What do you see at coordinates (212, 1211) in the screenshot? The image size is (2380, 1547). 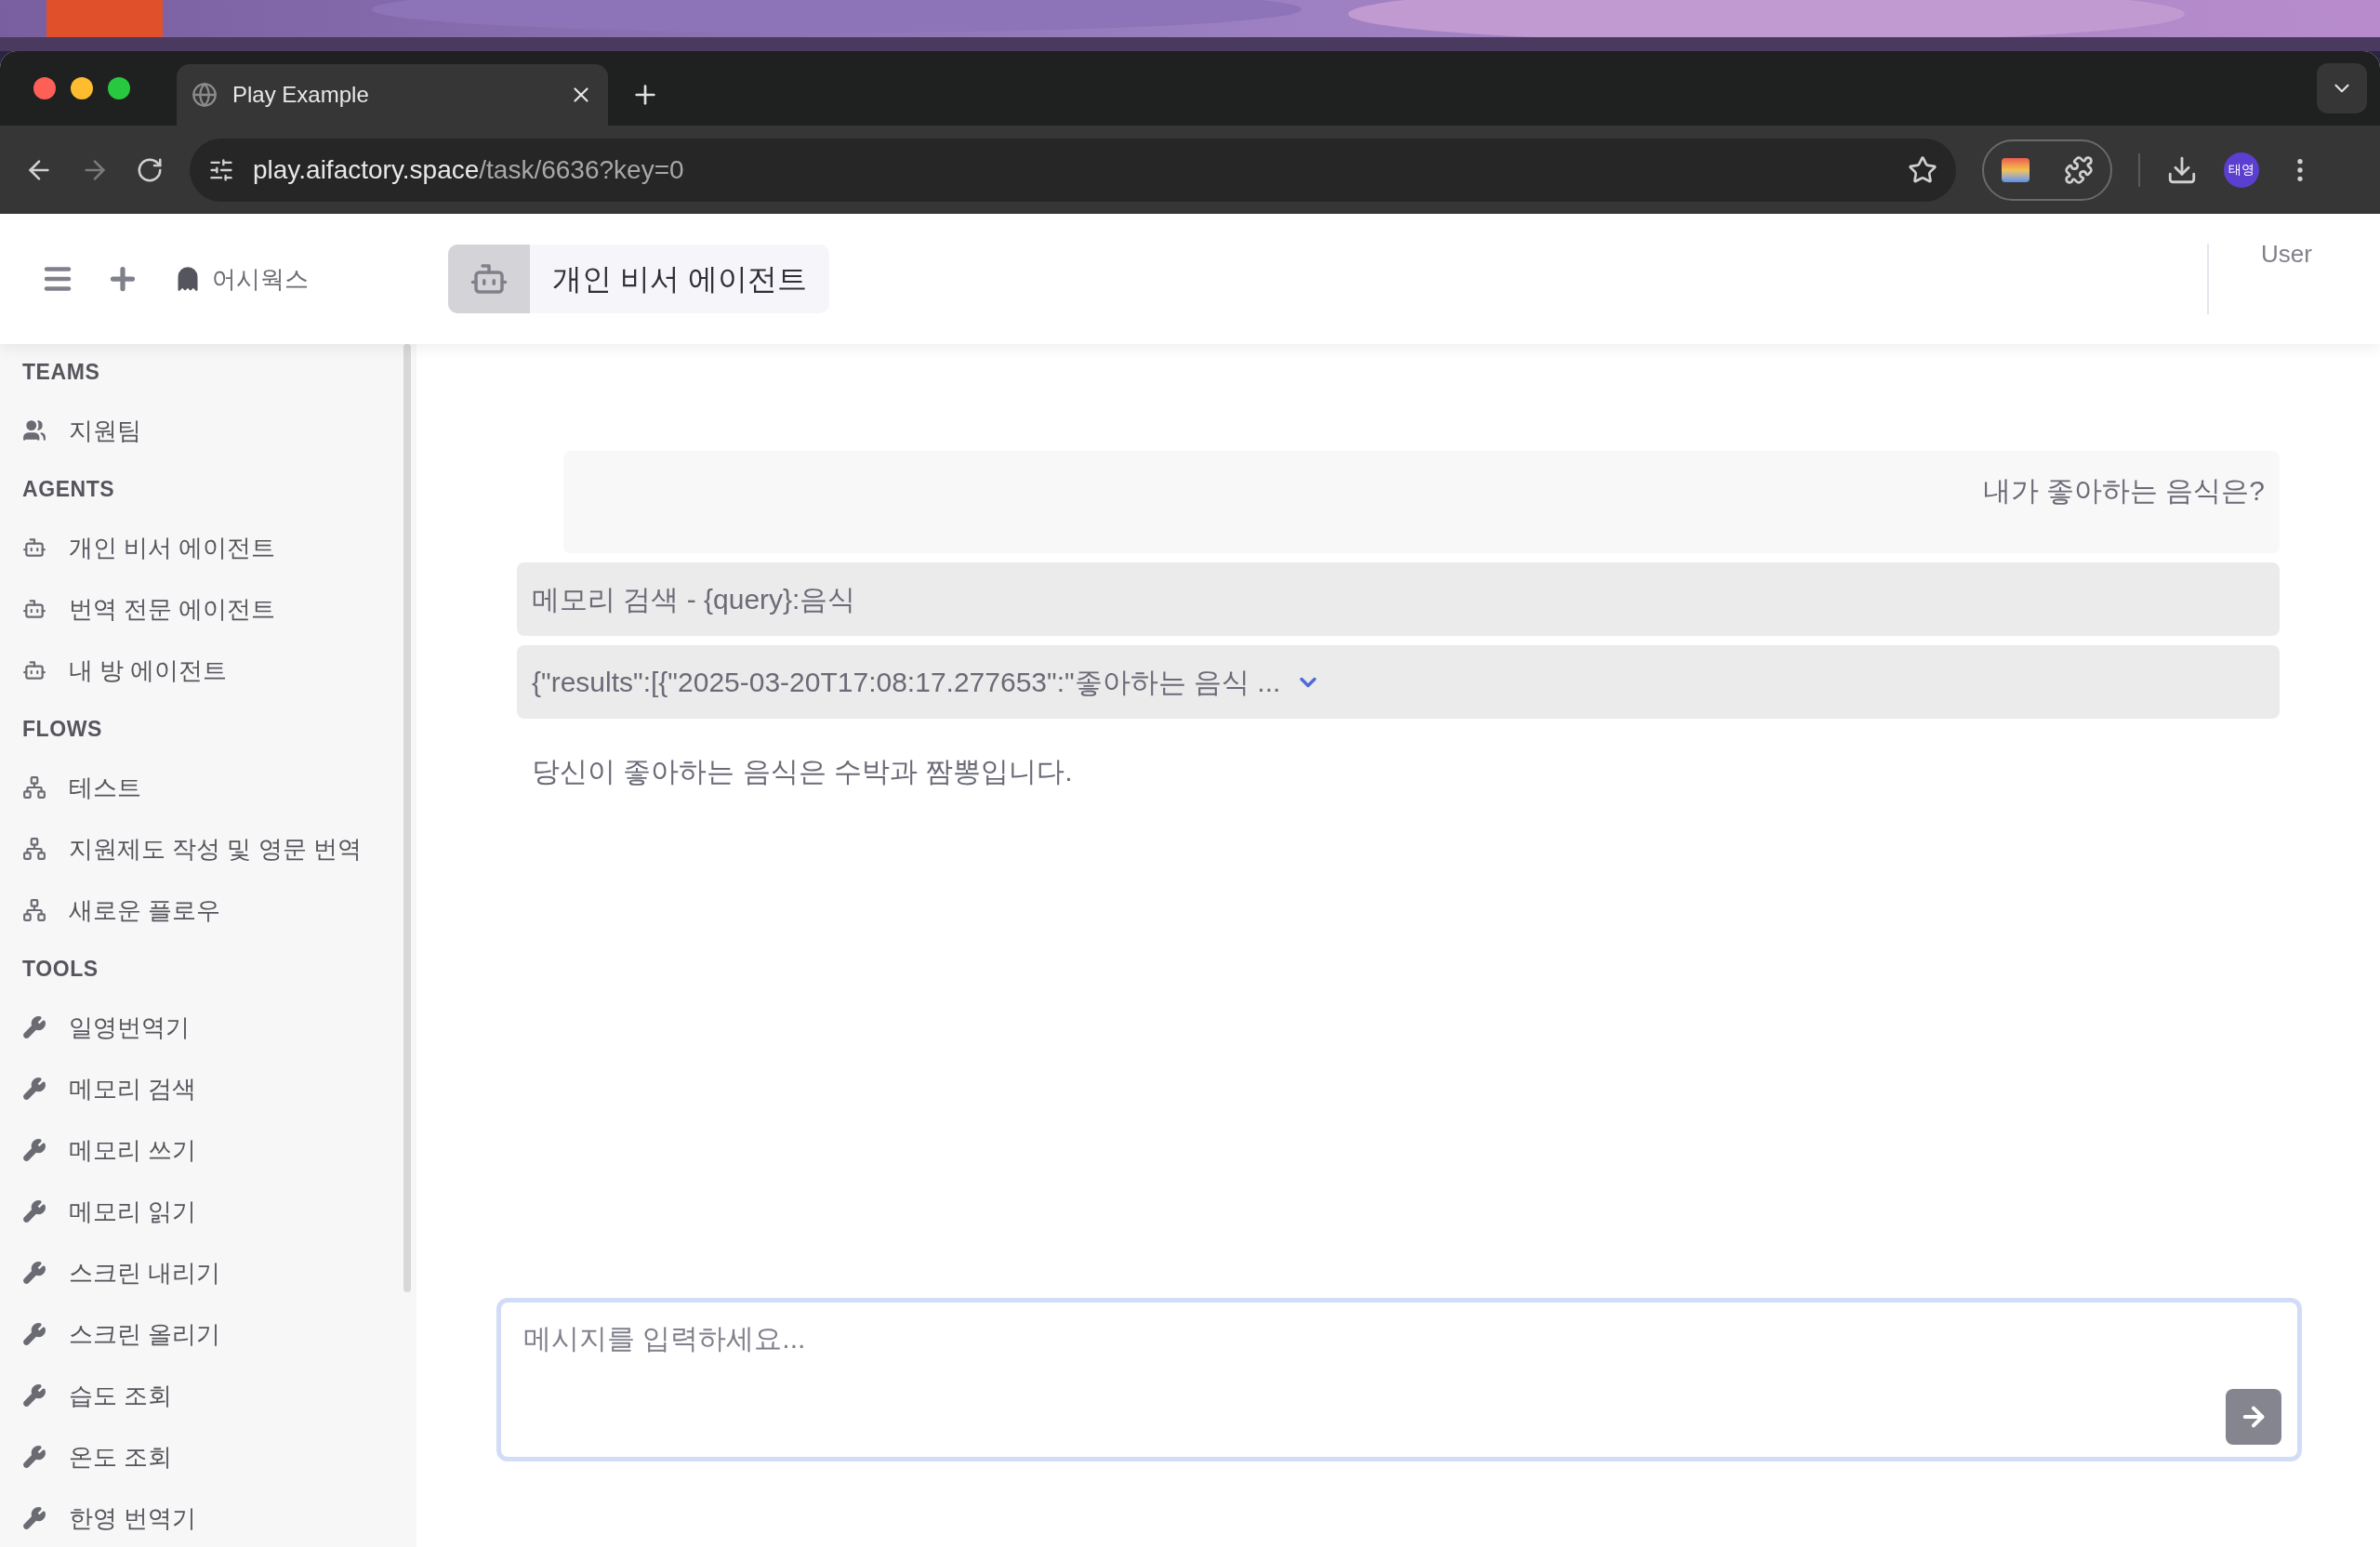 I see `sidebar-item: 메모리 읽기` at bounding box center [212, 1211].